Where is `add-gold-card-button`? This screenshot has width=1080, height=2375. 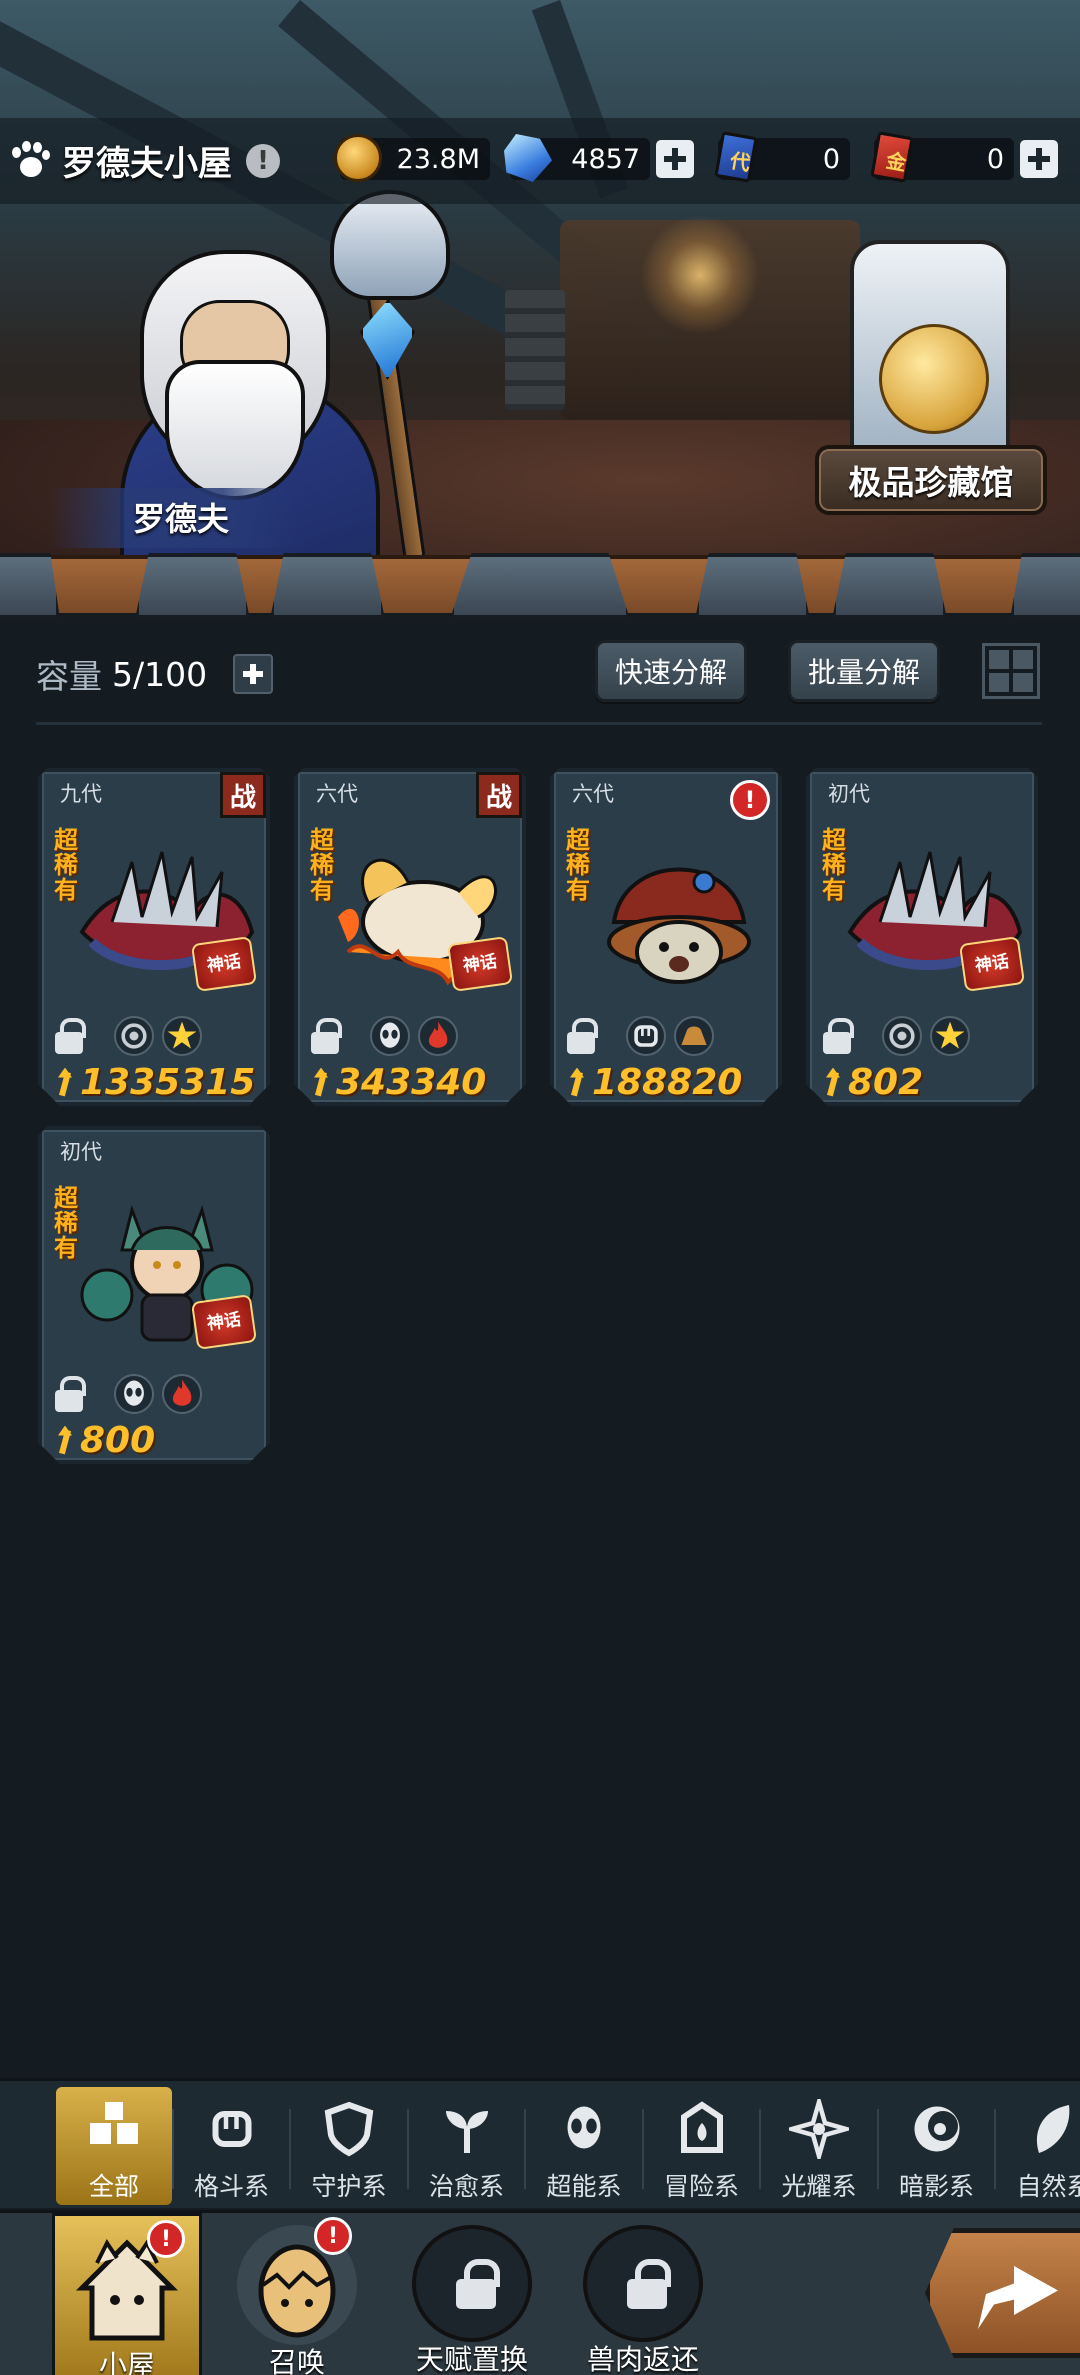
add-gold-card-button is located at coordinates (1039, 159).